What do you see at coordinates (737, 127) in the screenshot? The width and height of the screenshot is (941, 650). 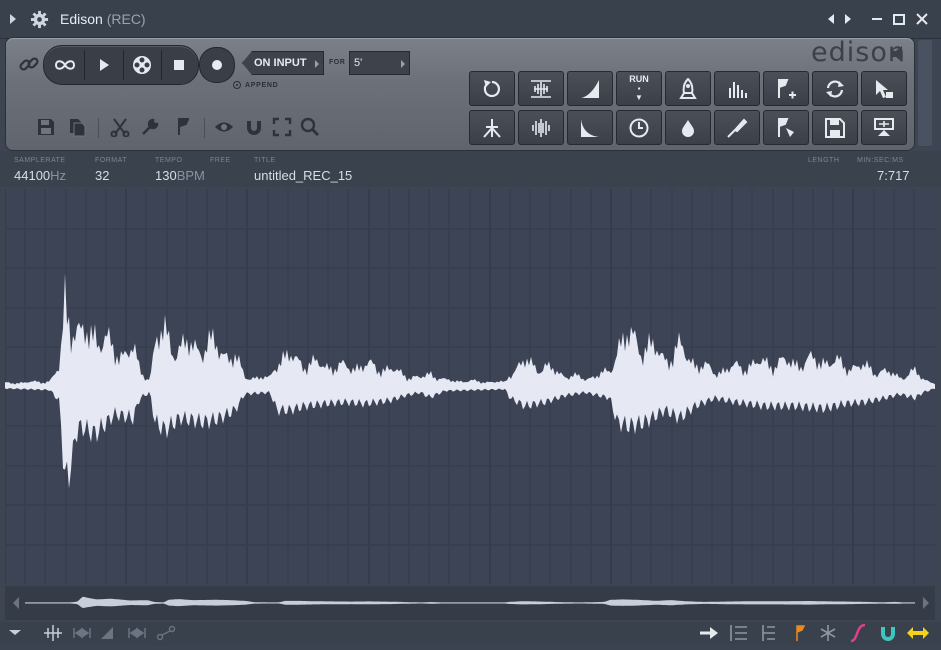 I see `declicker-button` at bounding box center [737, 127].